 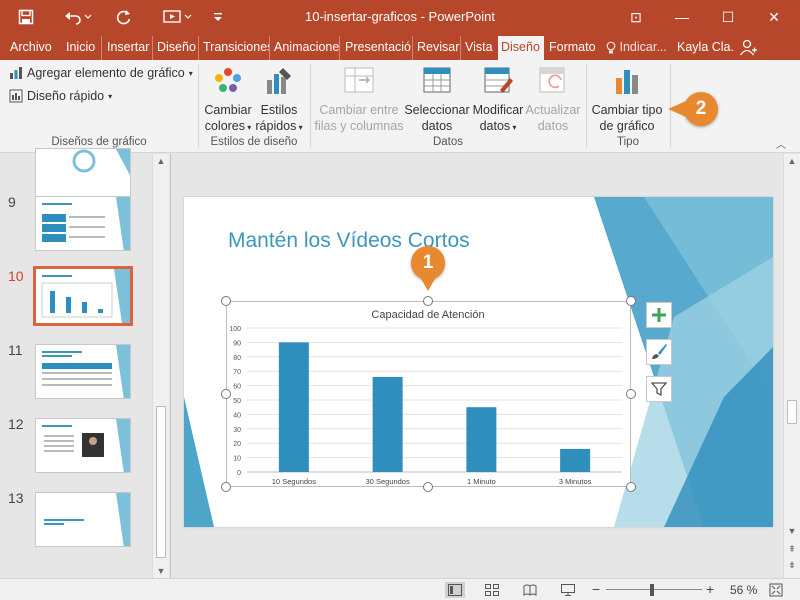 What do you see at coordinates (659, 352) in the screenshot?
I see `chart-styles-button` at bounding box center [659, 352].